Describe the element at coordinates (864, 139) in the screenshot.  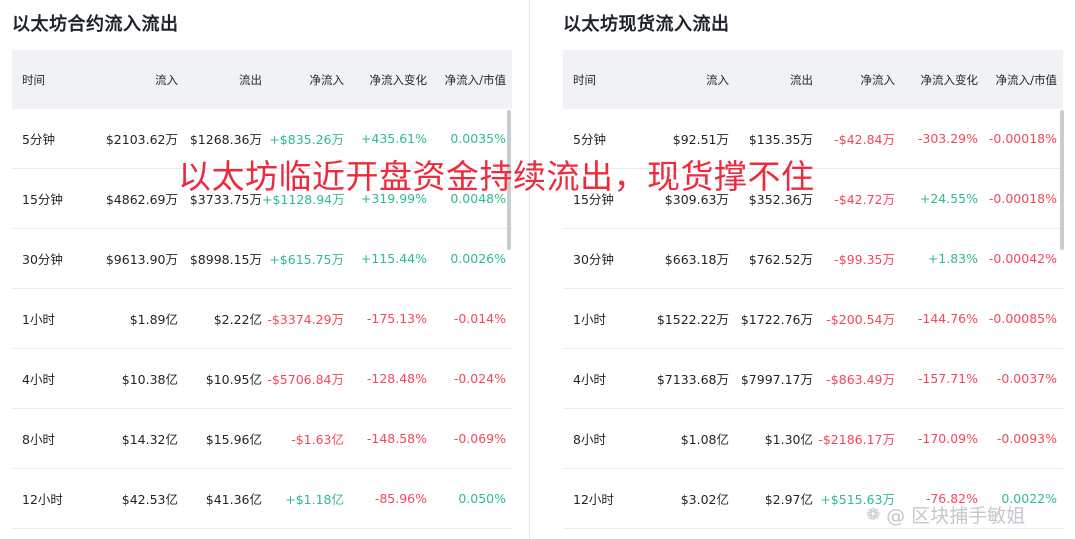
I see `cell-netflow: -$42.84万` at that location.